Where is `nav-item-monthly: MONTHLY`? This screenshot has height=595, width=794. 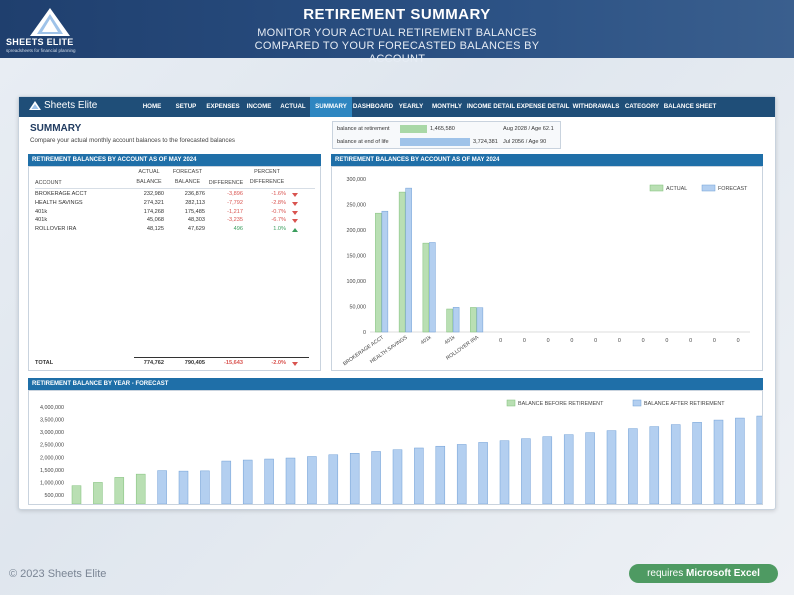
nav-item-monthly: MONTHLY is located at coordinates (447, 107).